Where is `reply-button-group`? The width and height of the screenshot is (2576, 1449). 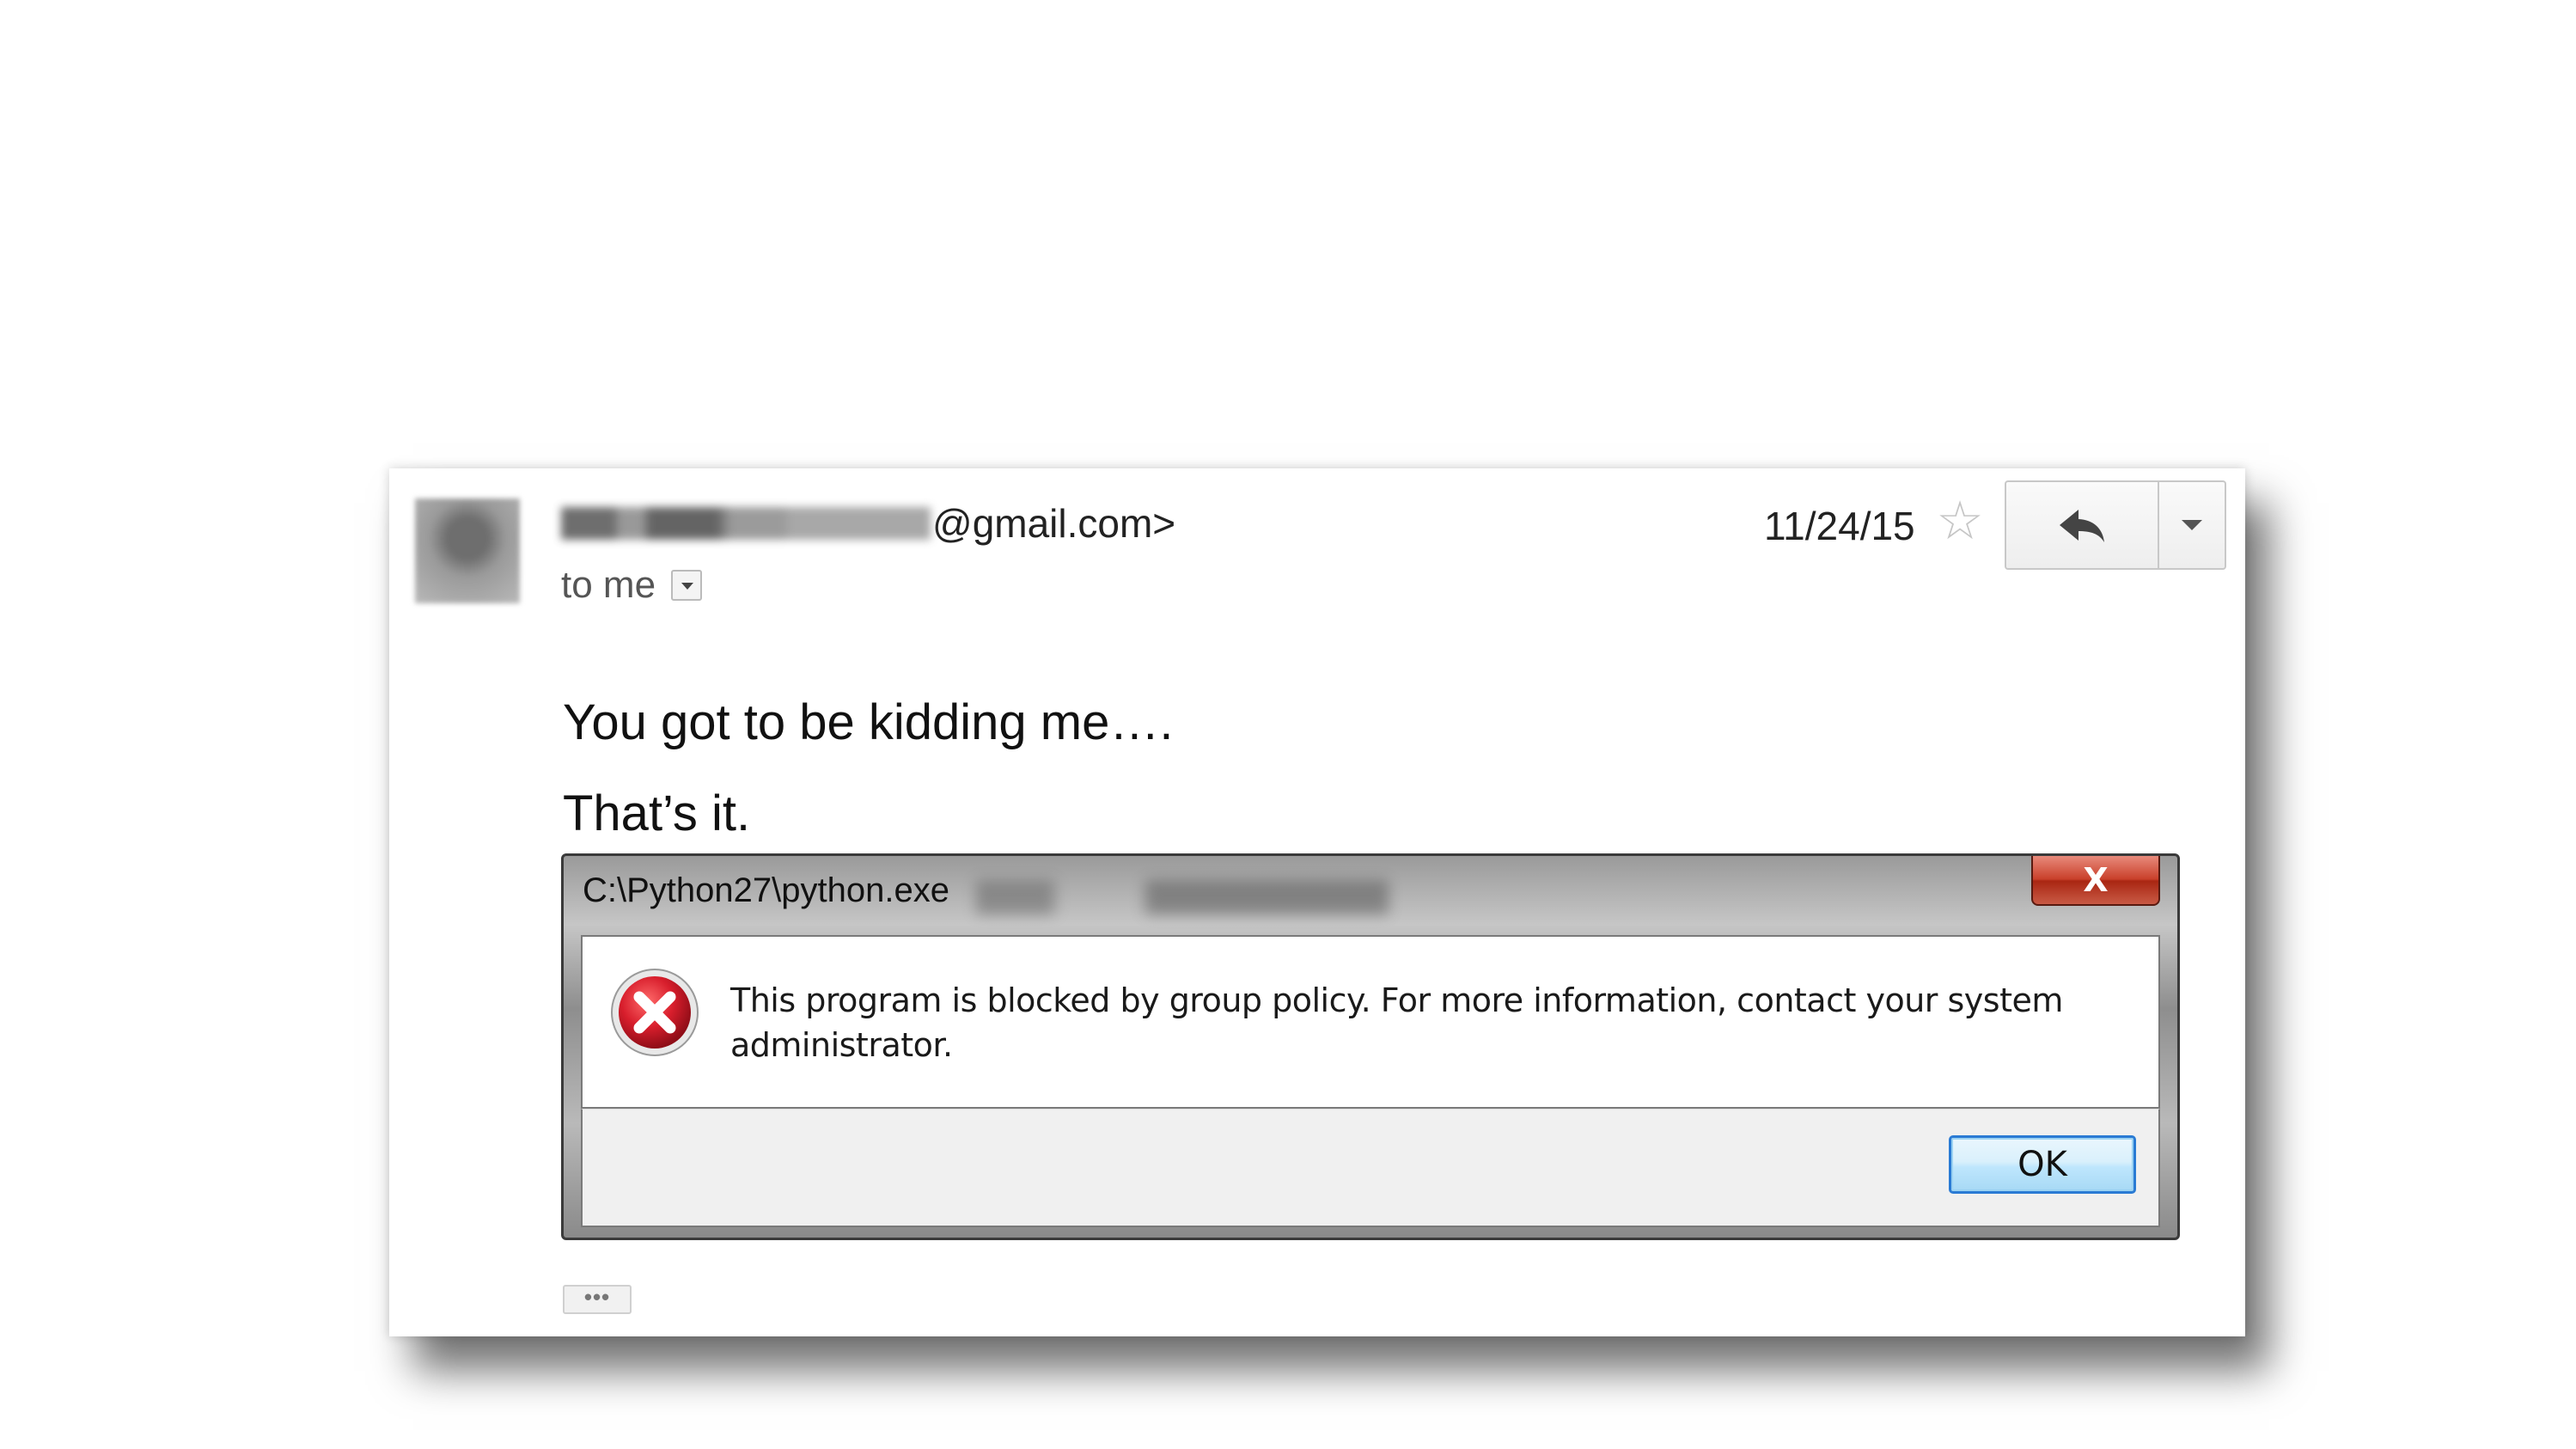
reply-button-group is located at coordinates (2115, 525).